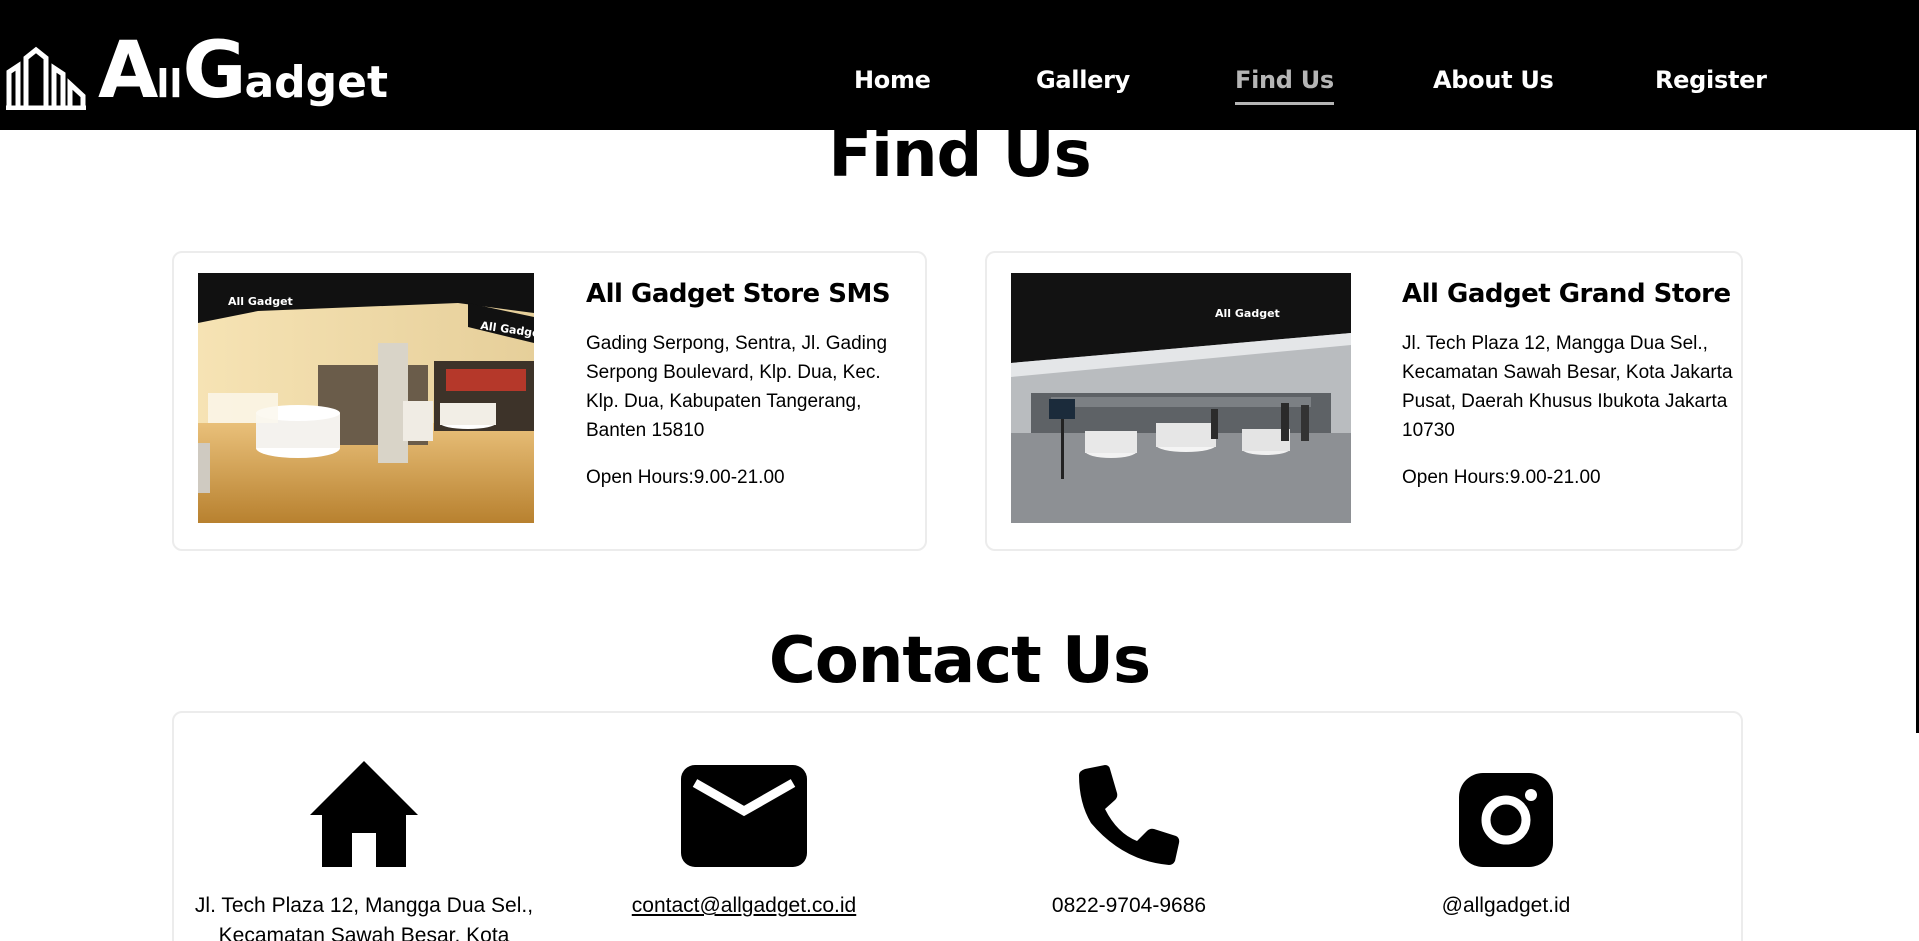 The width and height of the screenshot is (1919, 941). What do you see at coordinates (366, 398) in the screenshot?
I see `store-photo-sms: All Gadget All Gadget` at bounding box center [366, 398].